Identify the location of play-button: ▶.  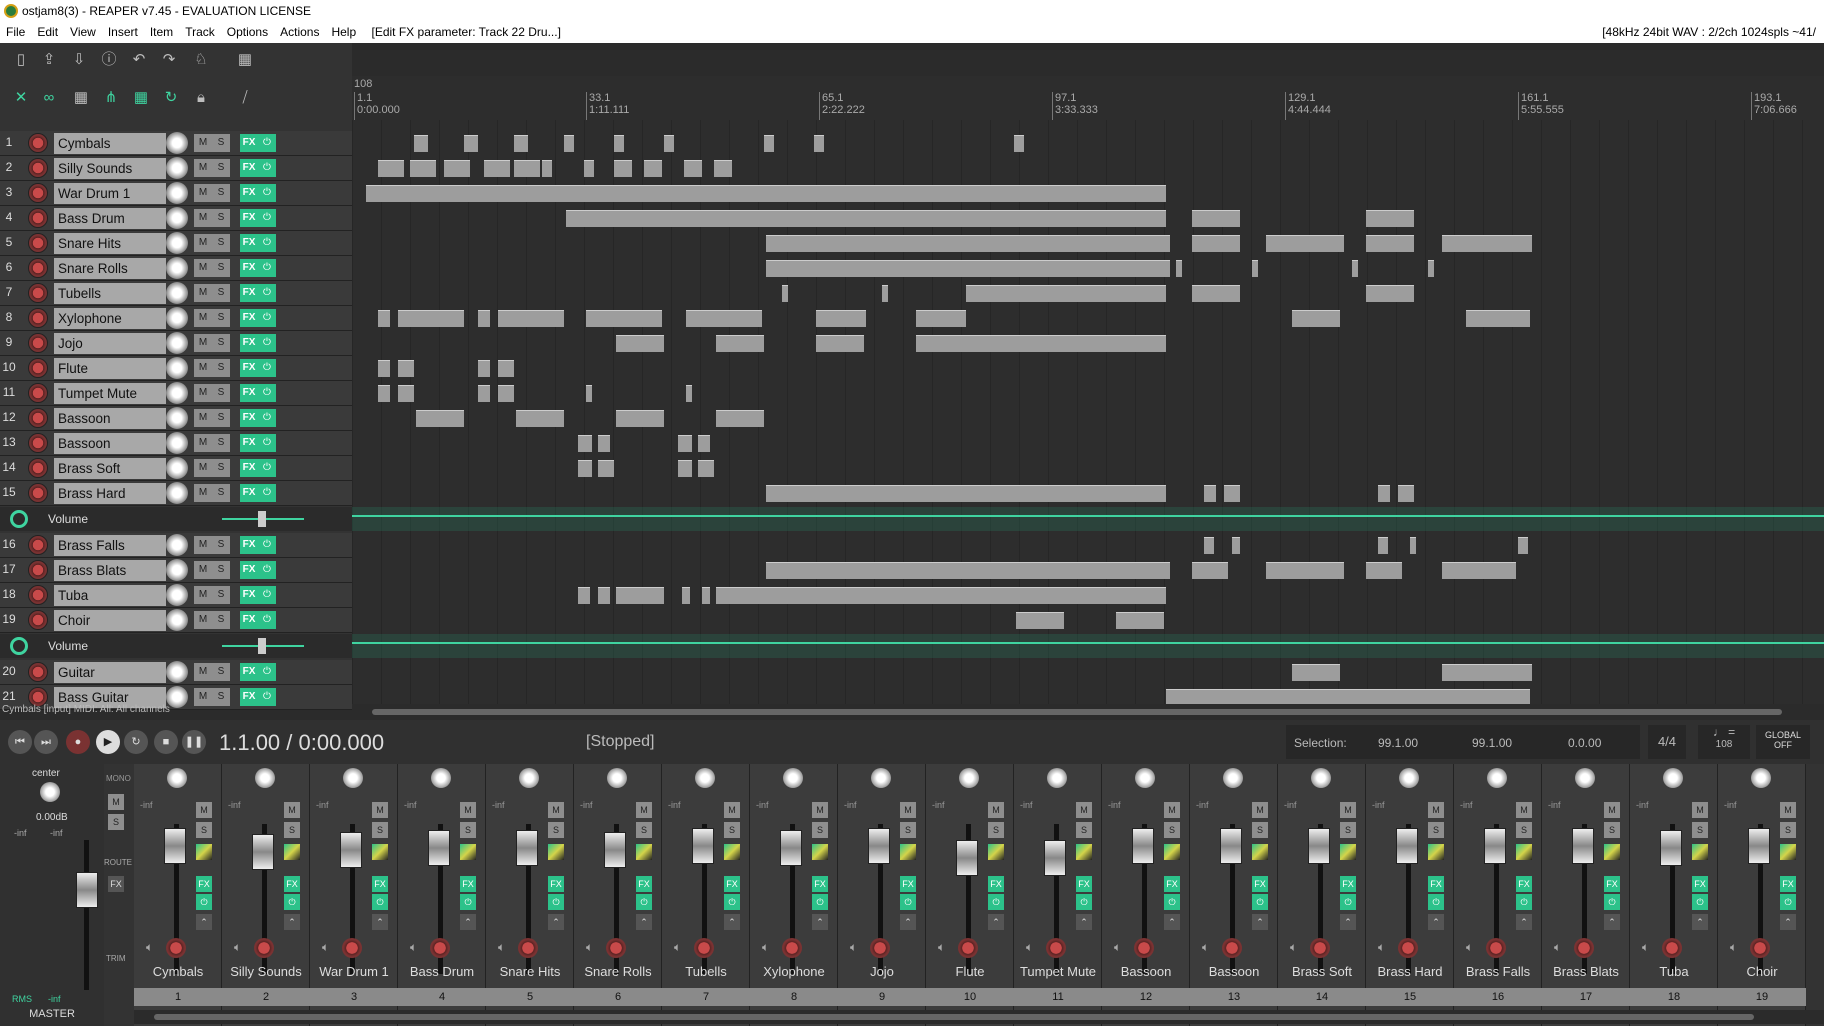
(108, 742).